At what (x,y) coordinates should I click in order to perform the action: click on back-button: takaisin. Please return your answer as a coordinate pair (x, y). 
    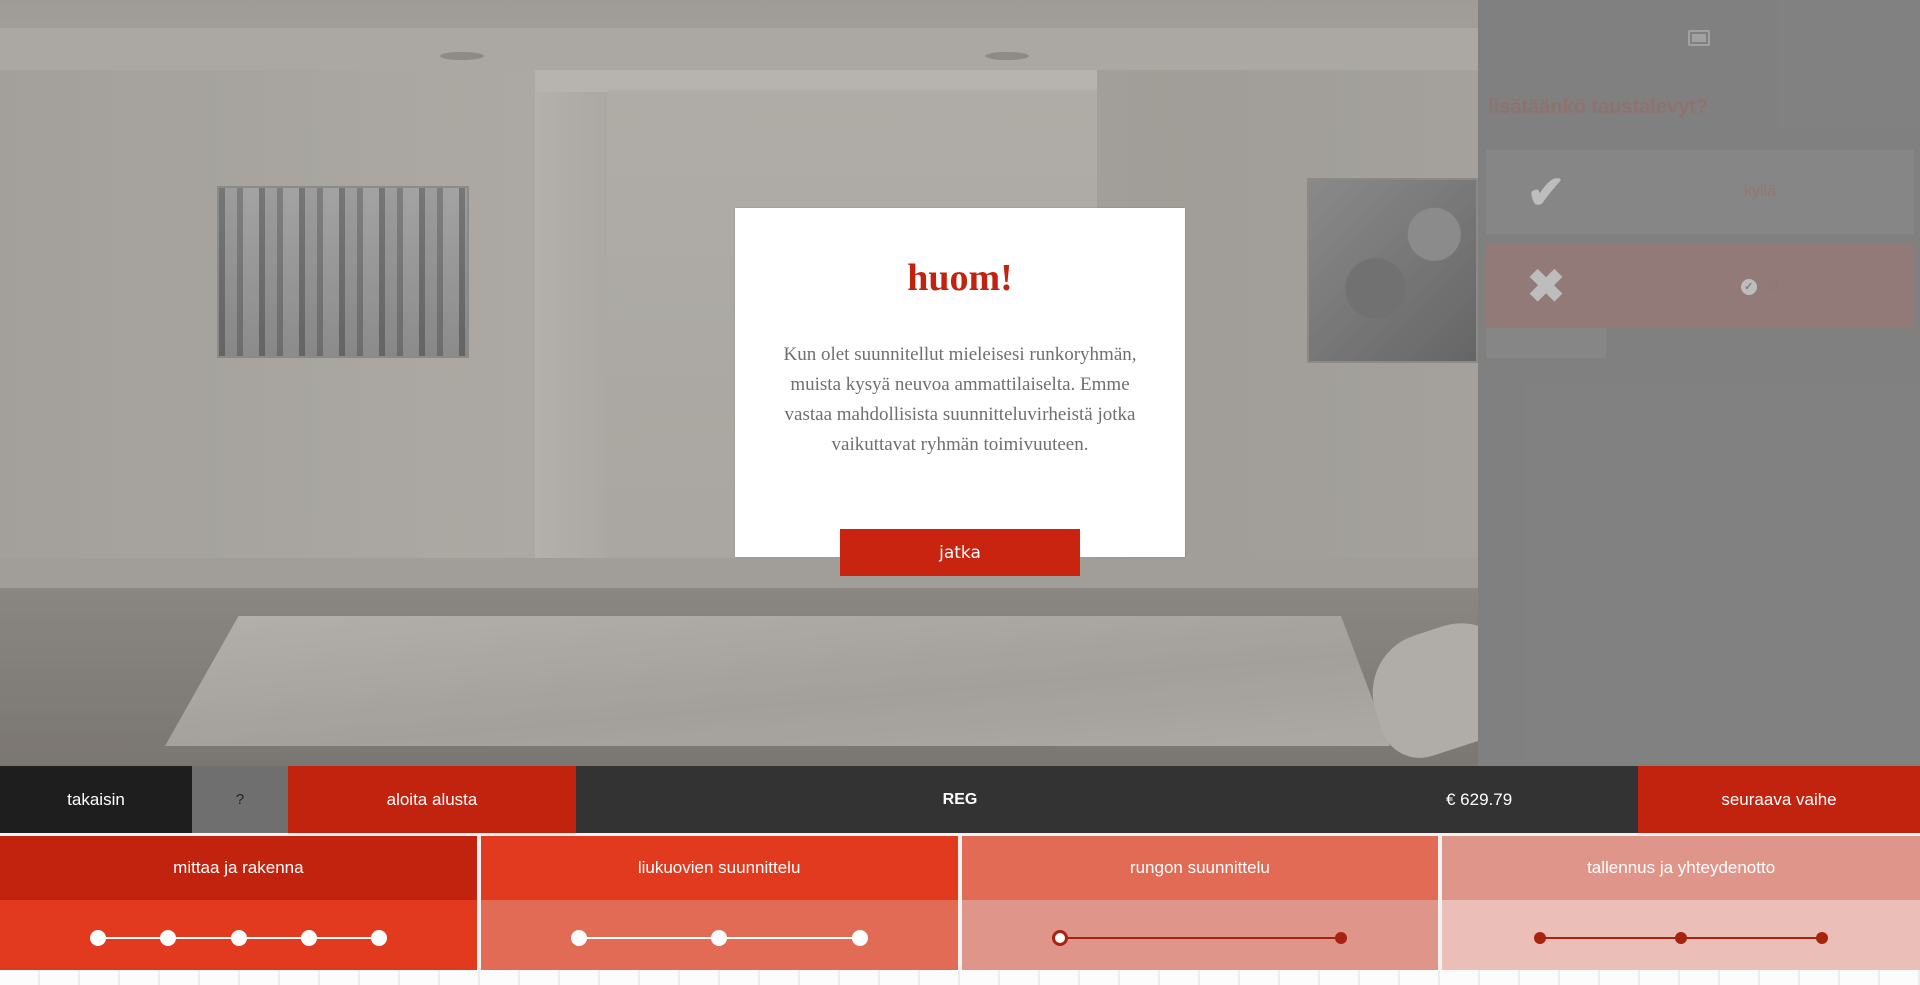
    Looking at the image, I should click on (96, 799).